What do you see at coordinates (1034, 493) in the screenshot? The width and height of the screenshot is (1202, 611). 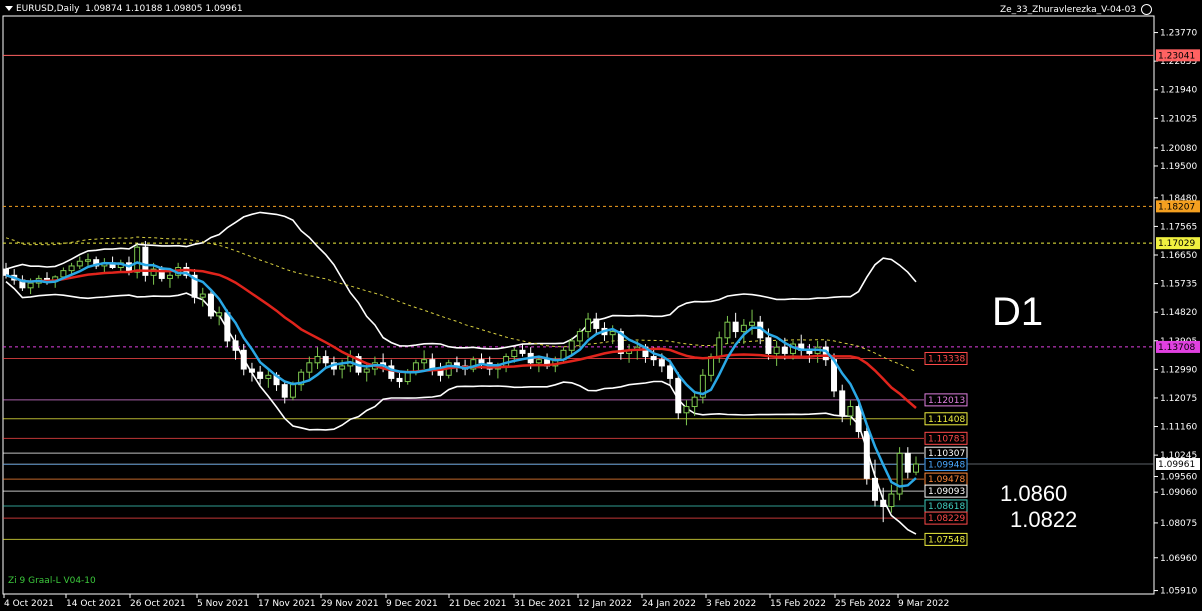 I see `annotation-level-1: 1.0860` at bounding box center [1034, 493].